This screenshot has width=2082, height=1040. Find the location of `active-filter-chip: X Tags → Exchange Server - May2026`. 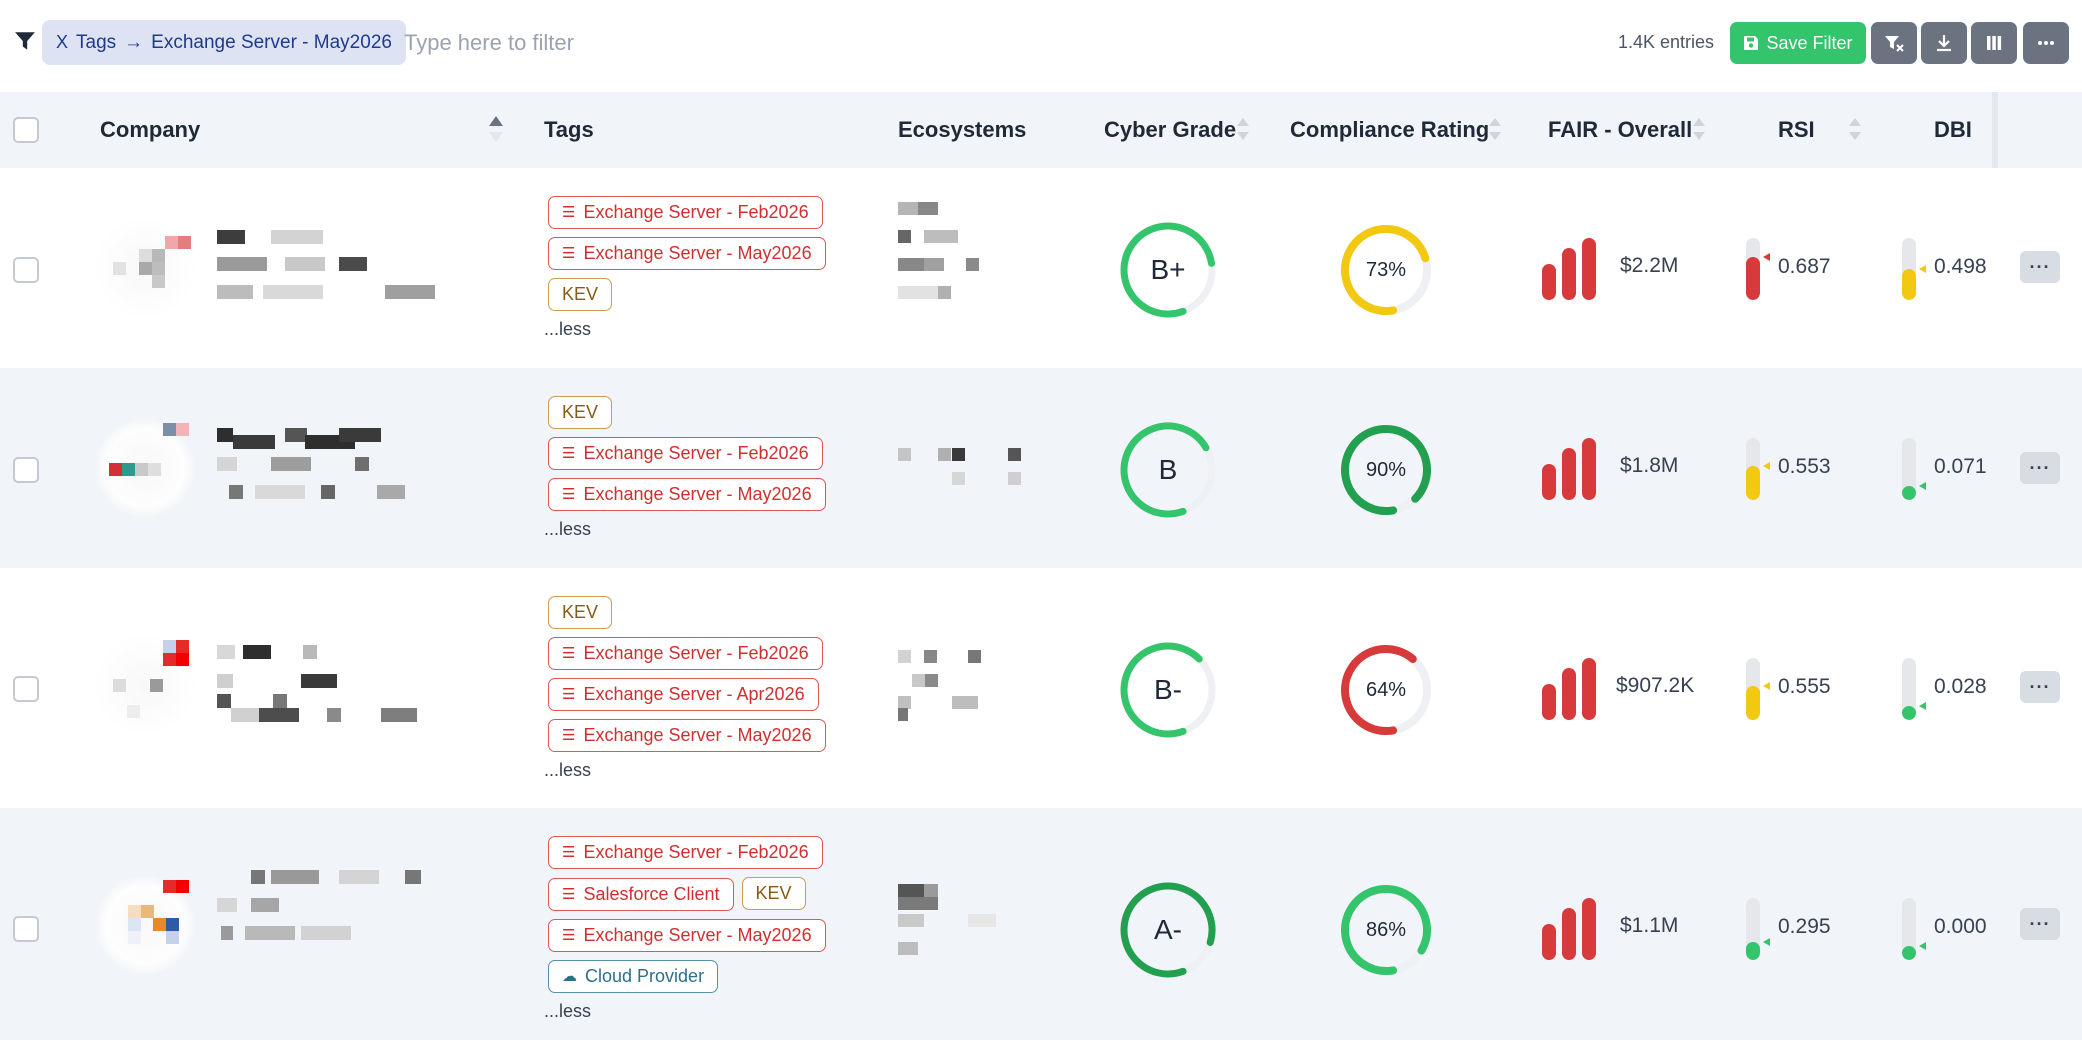

active-filter-chip: X Tags → Exchange Server - May2026 is located at coordinates (224, 42).